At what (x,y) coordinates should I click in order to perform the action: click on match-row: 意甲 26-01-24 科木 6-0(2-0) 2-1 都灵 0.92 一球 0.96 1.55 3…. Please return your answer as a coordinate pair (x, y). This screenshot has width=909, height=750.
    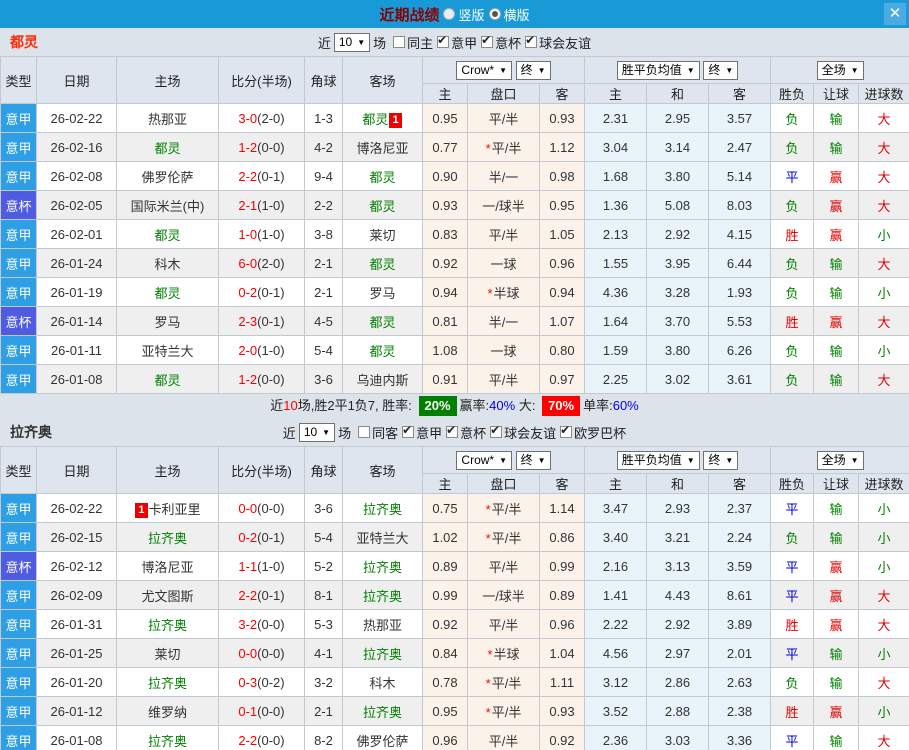
    Looking at the image, I should click on (454, 263).